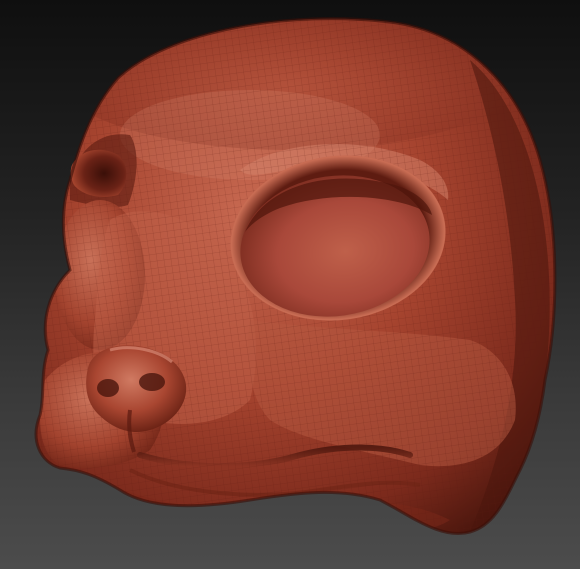 The height and width of the screenshot is (569, 580). I want to click on left-nostril, so click(108, 388).